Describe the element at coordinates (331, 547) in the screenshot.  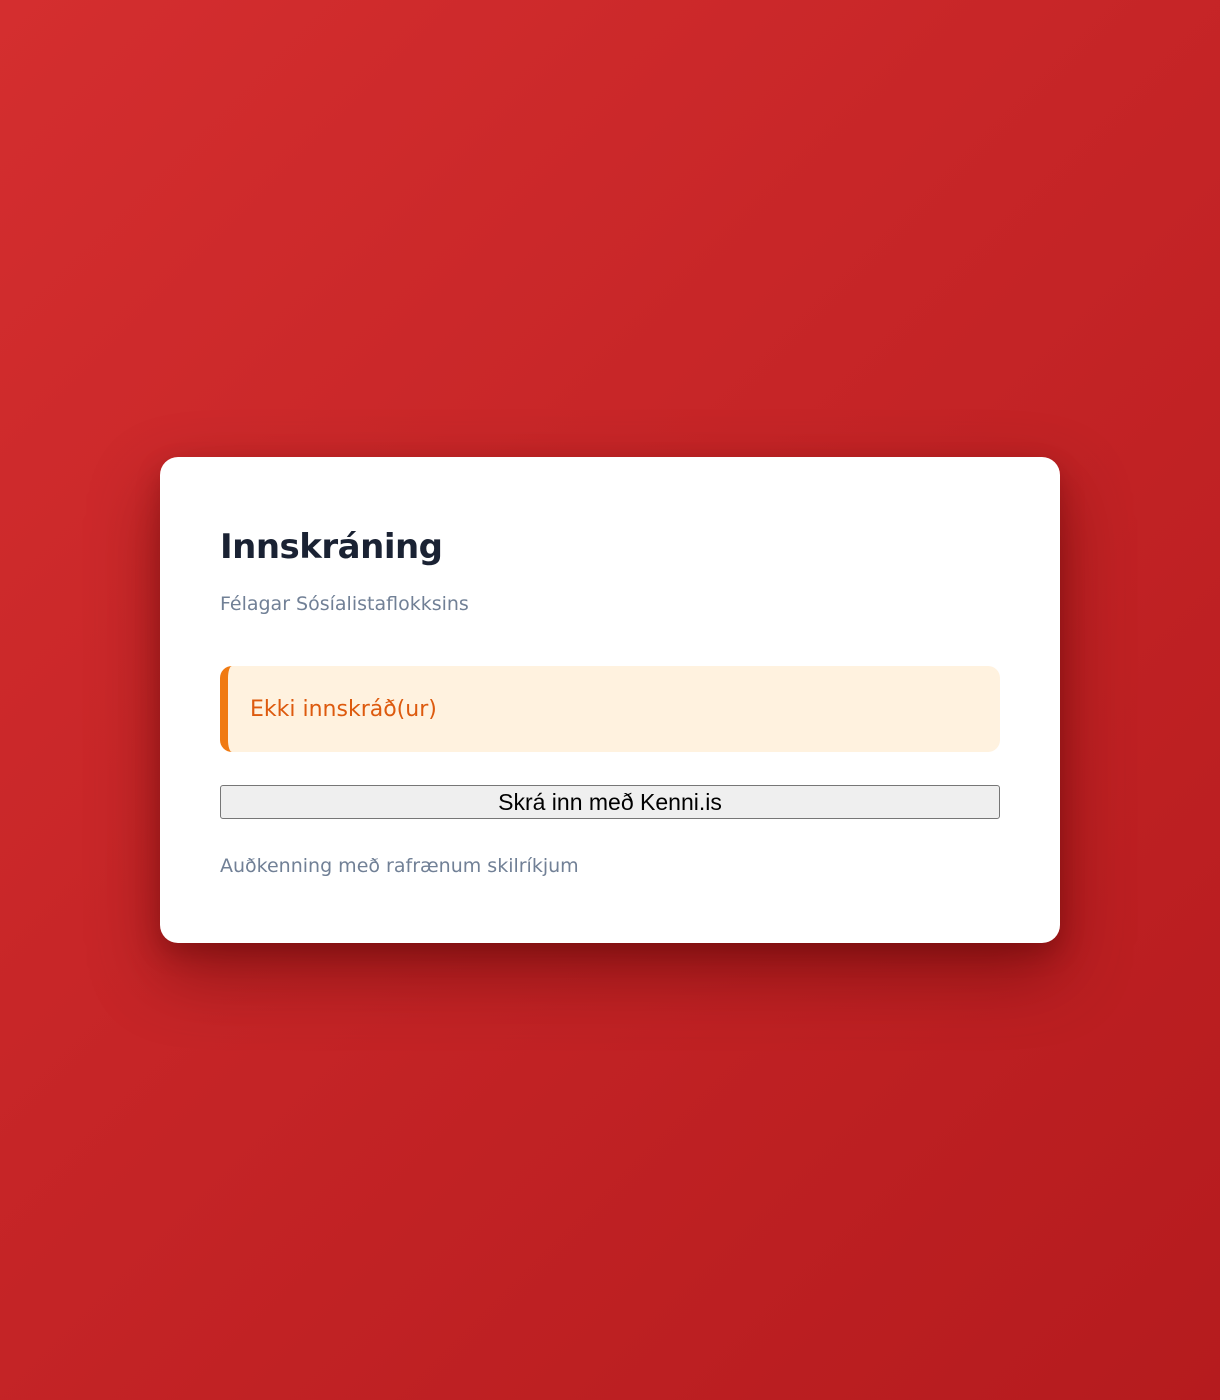
I see `page-title: Innskráning` at that location.